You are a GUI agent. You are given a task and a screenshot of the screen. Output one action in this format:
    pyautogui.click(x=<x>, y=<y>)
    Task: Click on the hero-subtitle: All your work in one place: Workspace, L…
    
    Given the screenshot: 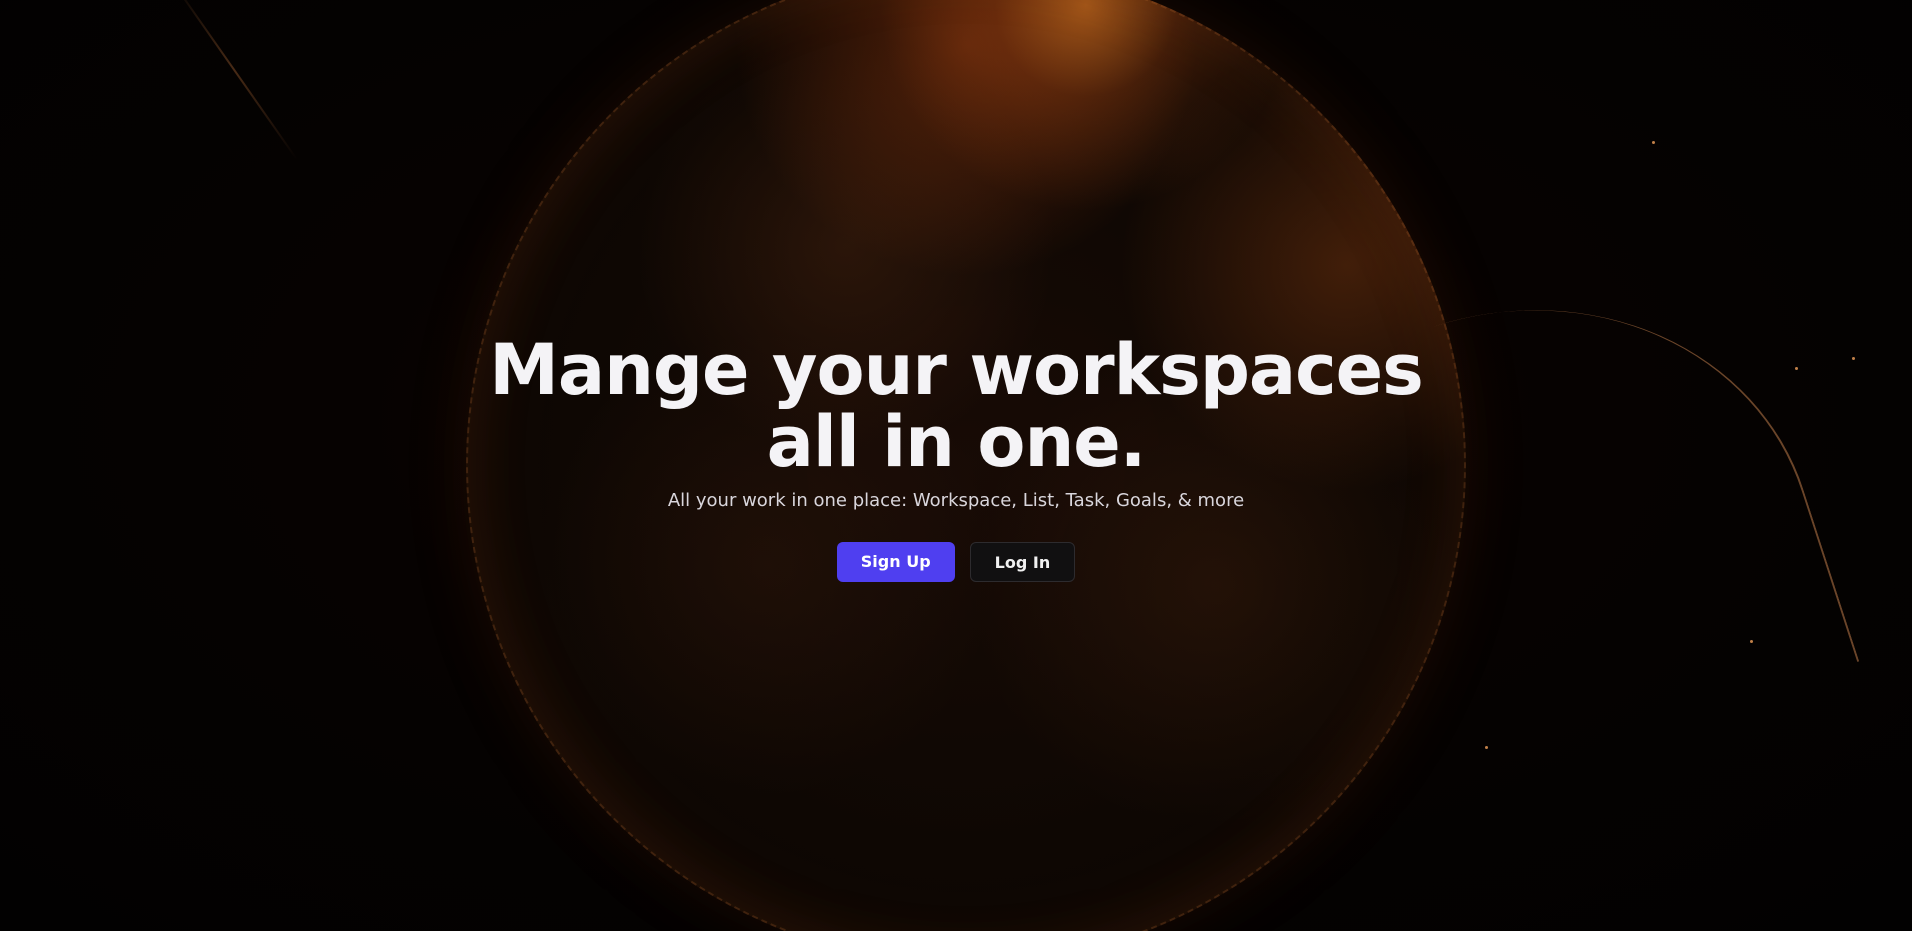 What is the action you would take?
    pyautogui.click(x=956, y=500)
    